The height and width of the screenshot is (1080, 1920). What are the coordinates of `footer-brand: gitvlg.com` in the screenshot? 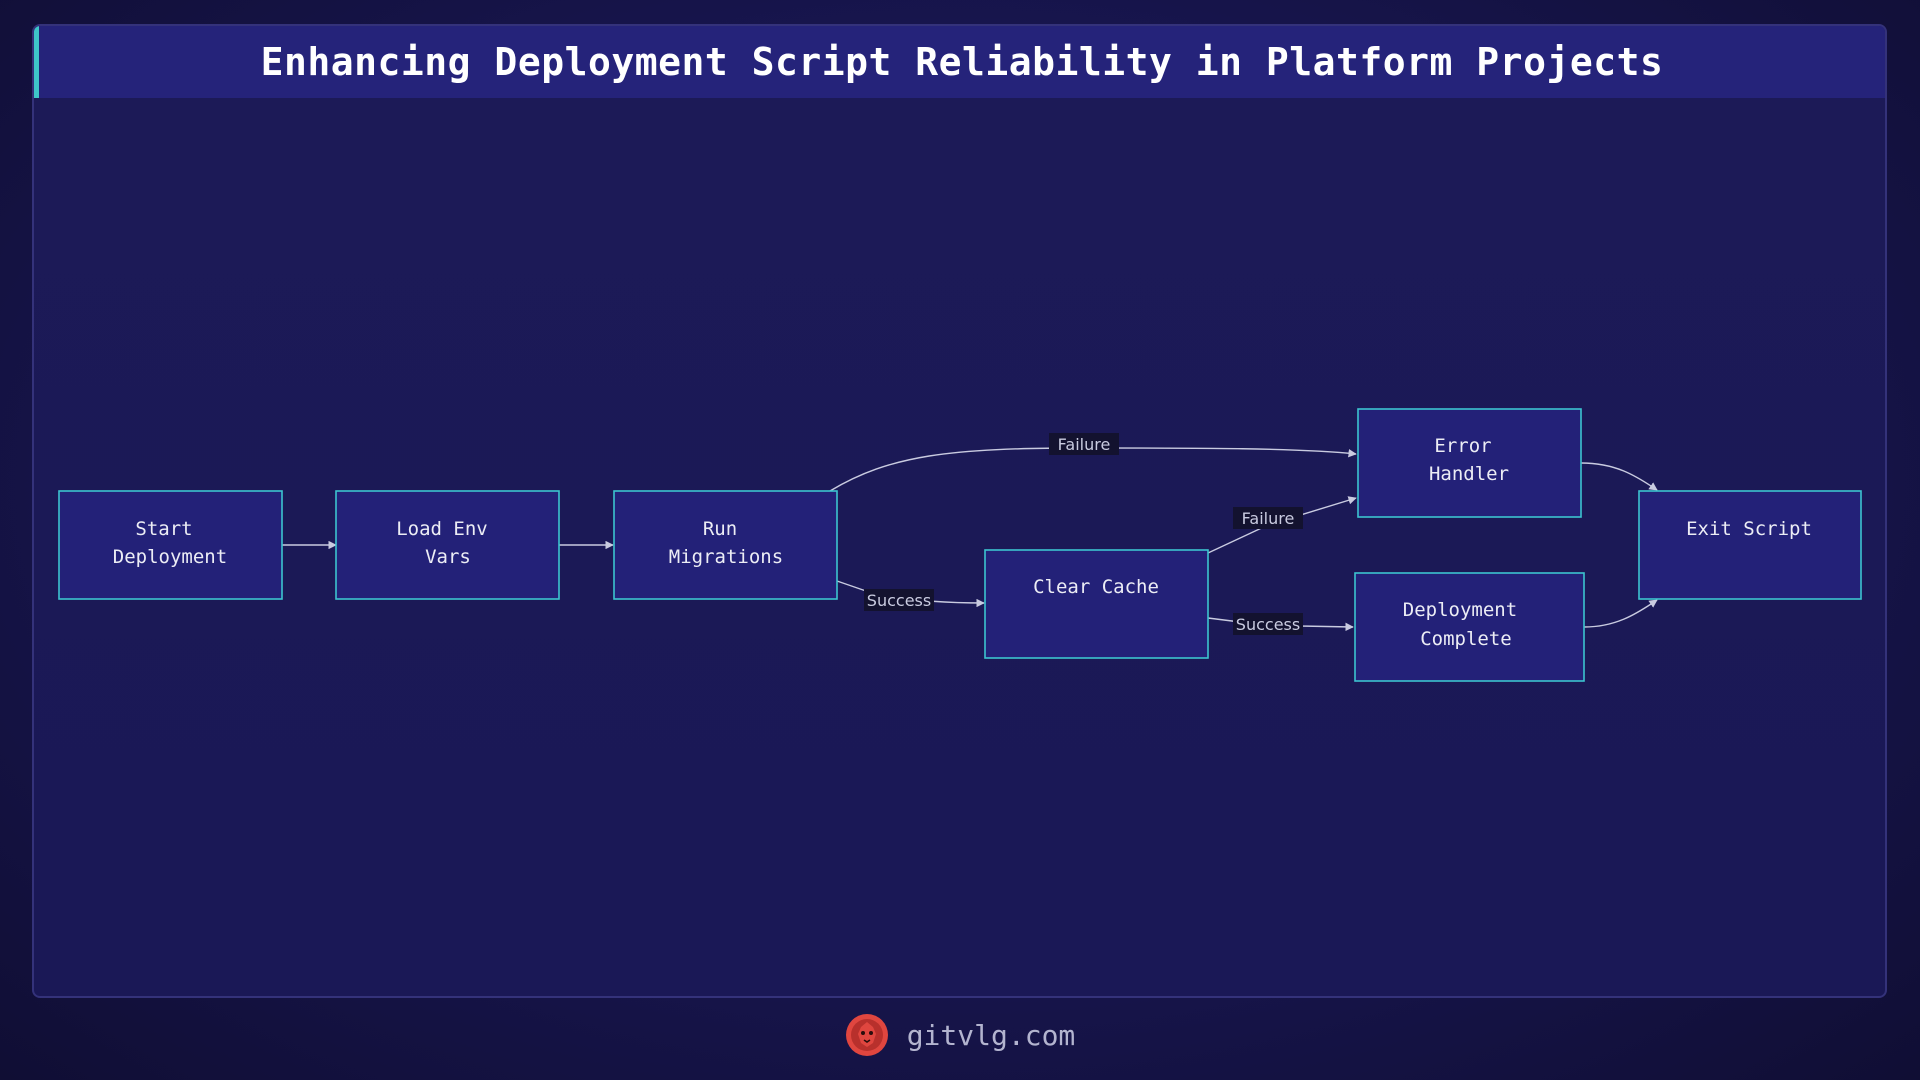 It's located at (991, 1035).